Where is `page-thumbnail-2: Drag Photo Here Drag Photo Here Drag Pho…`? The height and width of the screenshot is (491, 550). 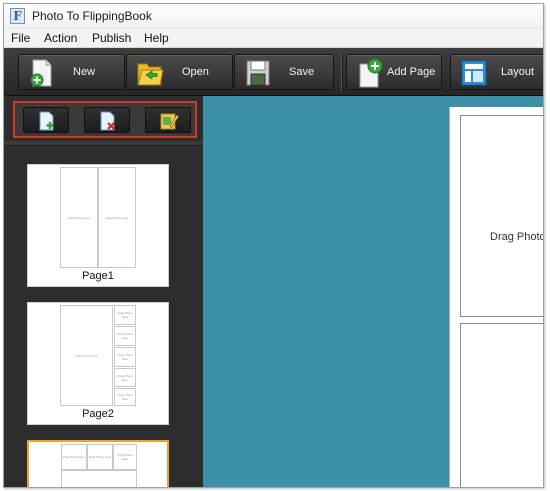 page-thumbnail-2: Drag Photo Here Drag Photo Here Drag Pho… is located at coordinates (98, 363).